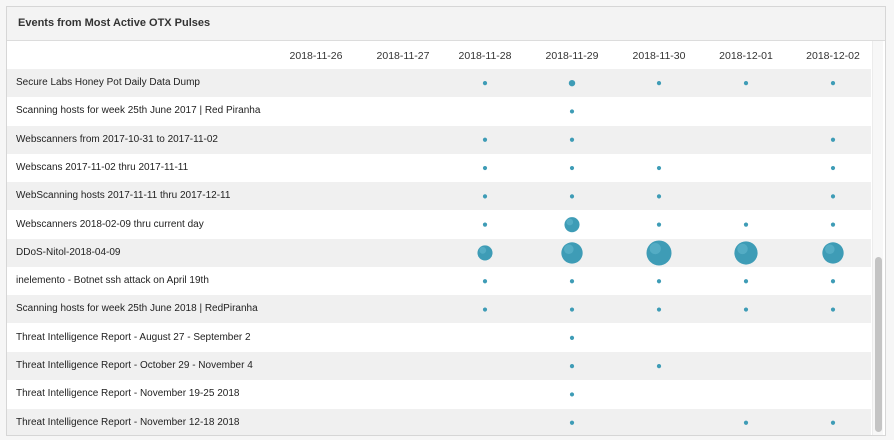  Describe the element at coordinates (833, 56) in the screenshot. I see `date-column-label: 2018-12-02` at that location.